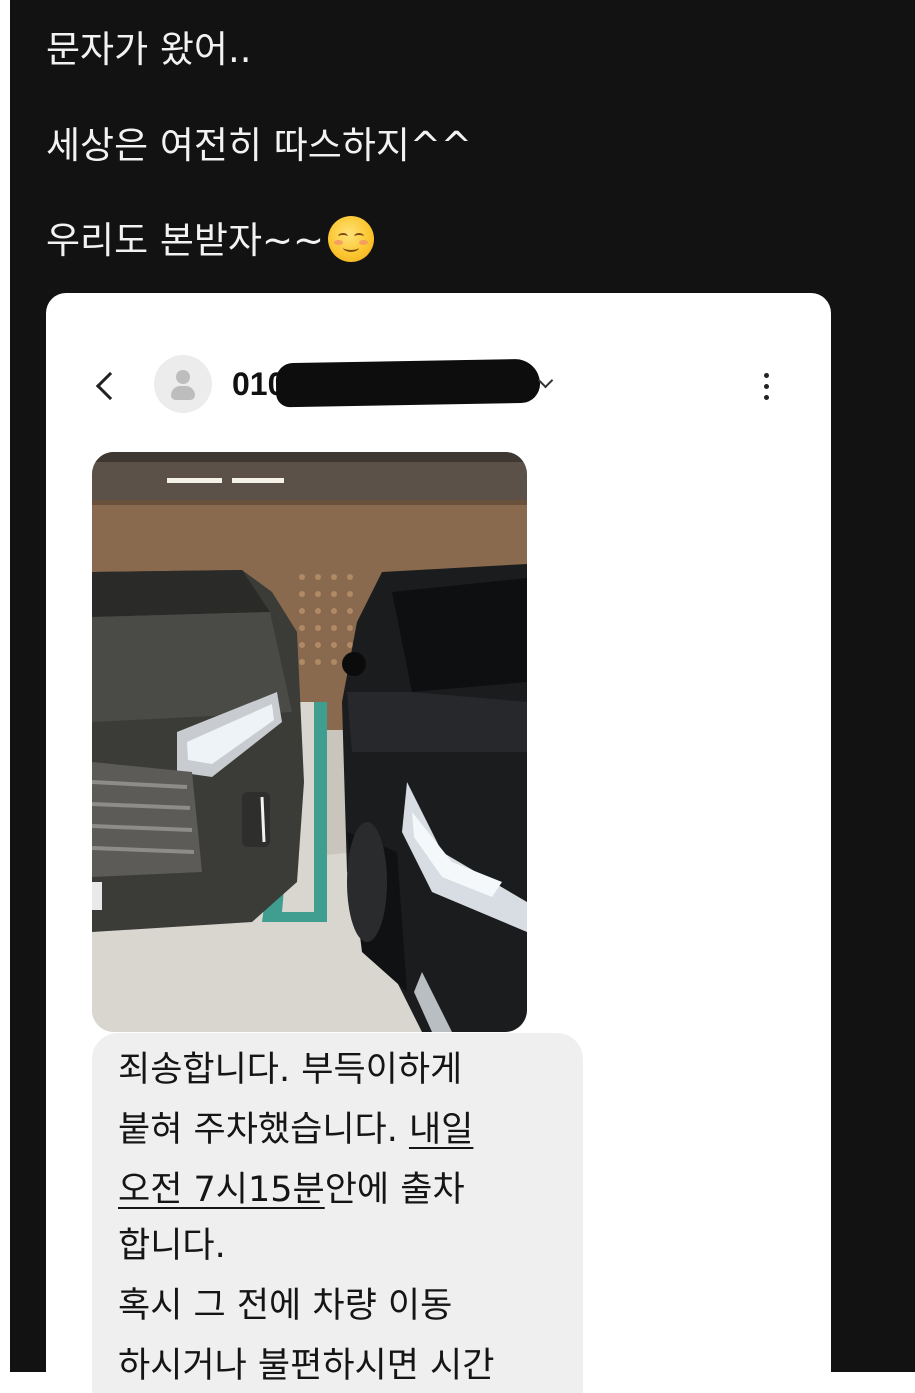  I want to click on post-text-line-2: 세상은 여전히 따스하지^^, so click(259, 145).